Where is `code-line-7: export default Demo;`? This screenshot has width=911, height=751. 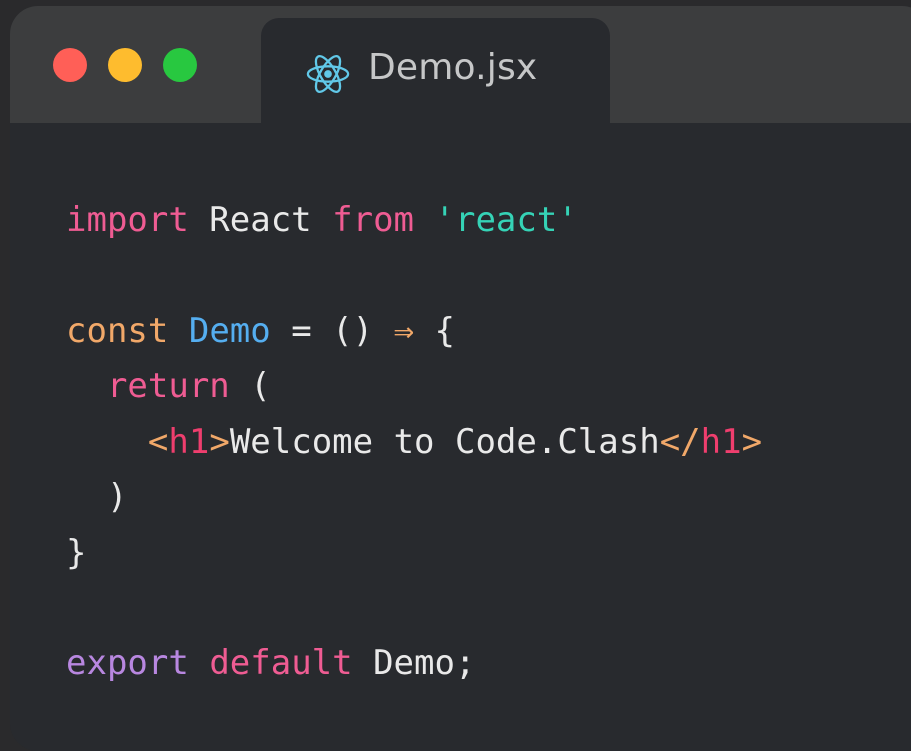 code-line-7: export default Demo; is located at coordinates (270, 663).